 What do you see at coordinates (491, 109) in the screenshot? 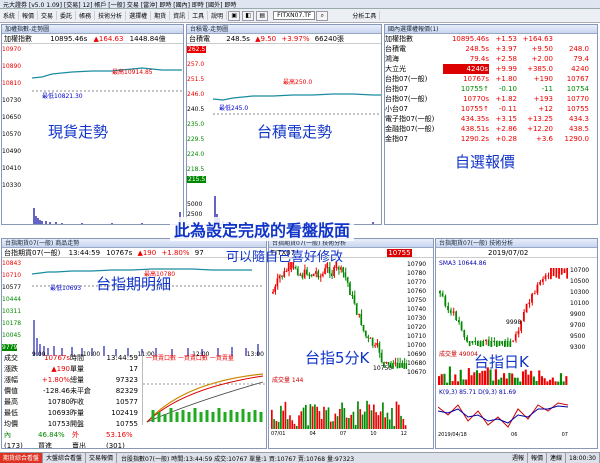
I see `watchlist-row: 小台07 10755↑ -0.11 +12 10755` at bounding box center [491, 109].